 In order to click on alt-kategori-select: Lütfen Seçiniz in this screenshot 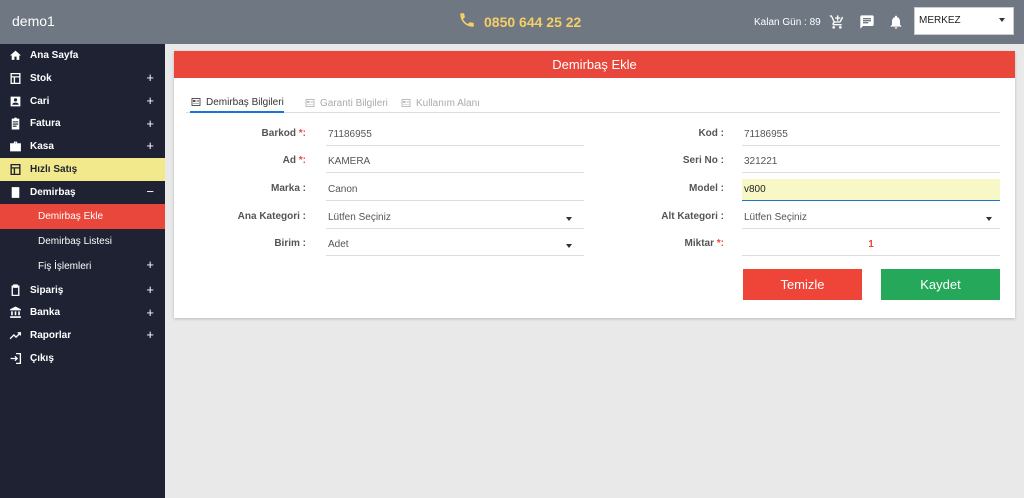, I will do `click(871, 218)`.